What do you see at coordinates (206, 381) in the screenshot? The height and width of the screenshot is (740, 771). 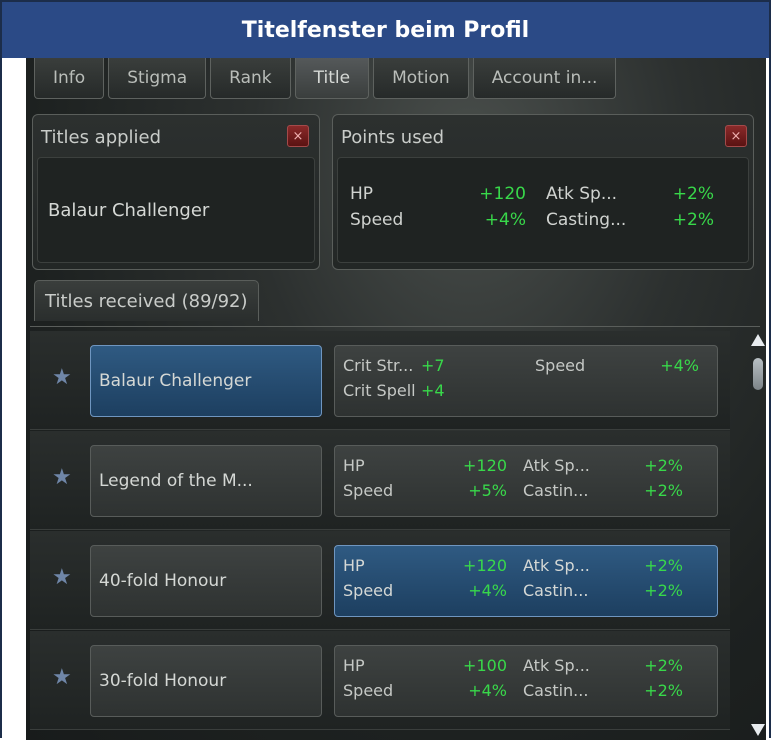 I see `title-button: Balaur Challenger` at bounding box center [206, 381].